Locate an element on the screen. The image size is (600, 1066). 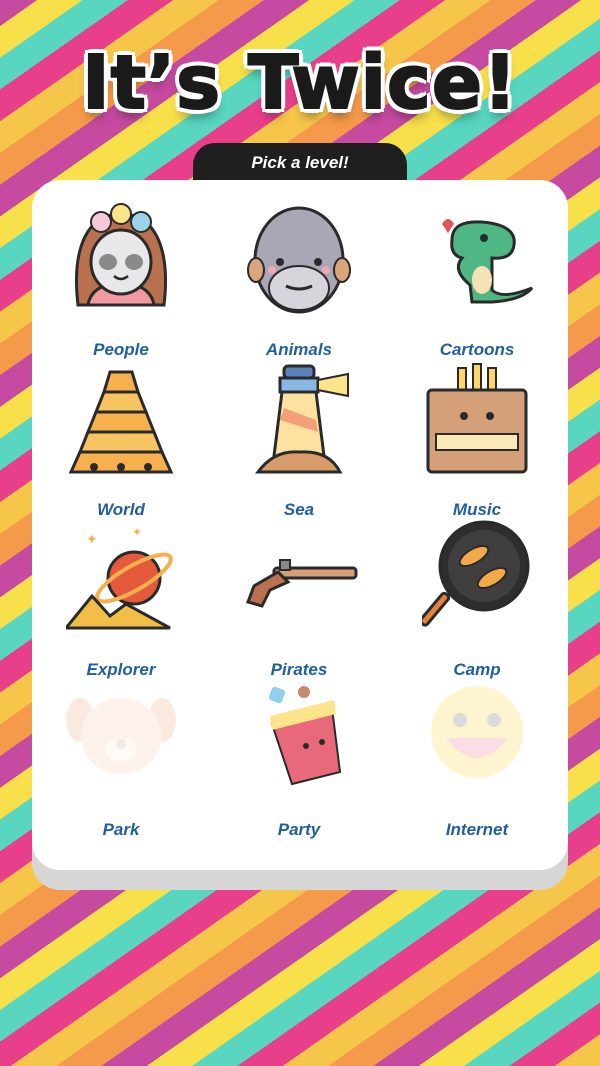
planet-desert-icon: ✦ ✦ is located at coordinates (119, 577).